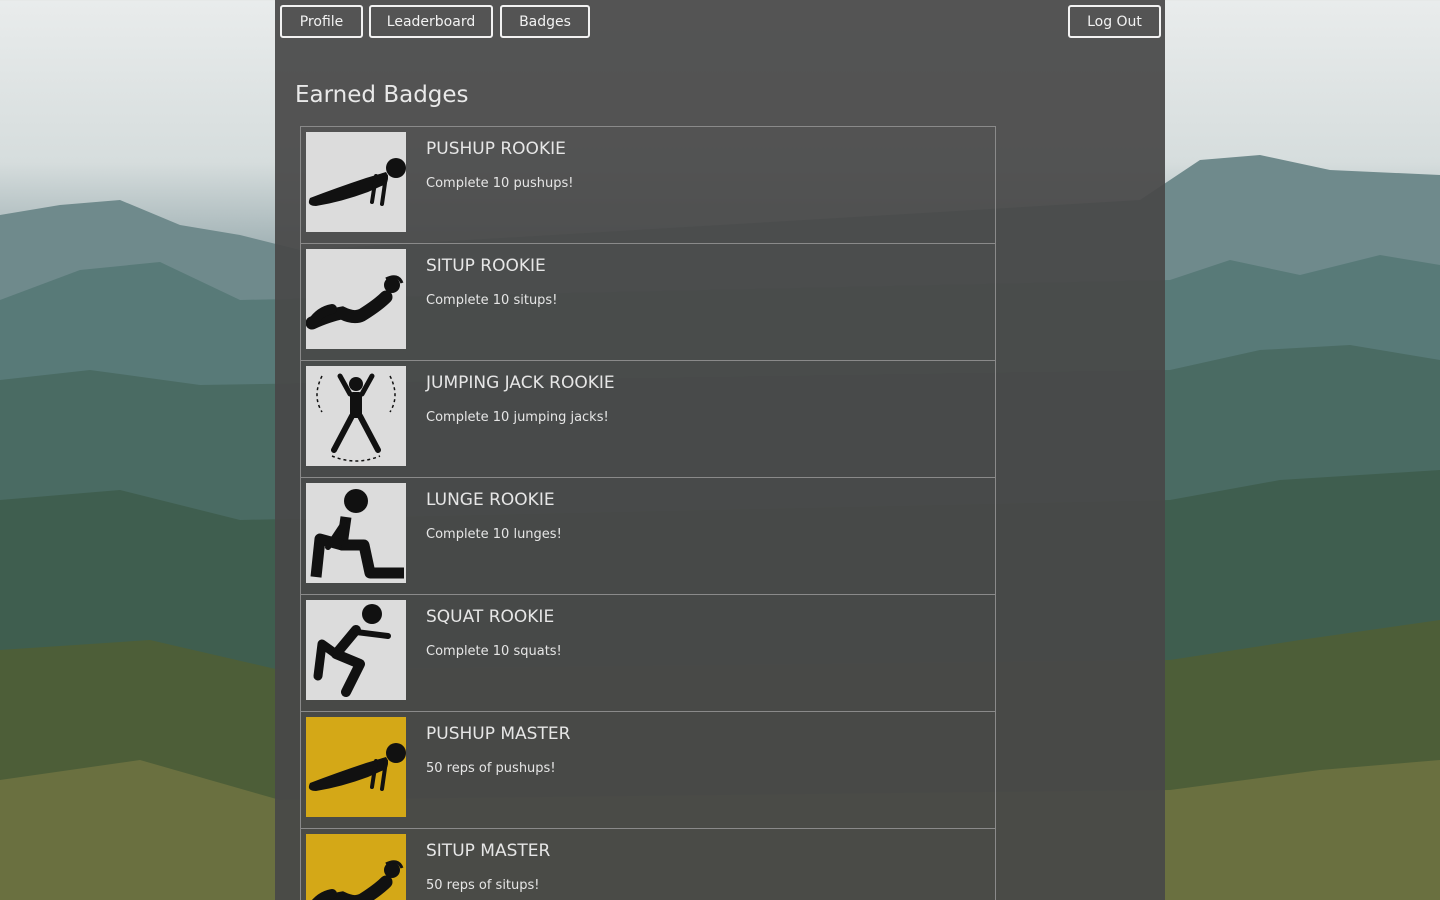 The image size is (1440, 900). What do you see at coordinates (491, 768) in the screenshot?
I see `badge-description: 50 reps of pushups!` at bounding box center [491, 768].